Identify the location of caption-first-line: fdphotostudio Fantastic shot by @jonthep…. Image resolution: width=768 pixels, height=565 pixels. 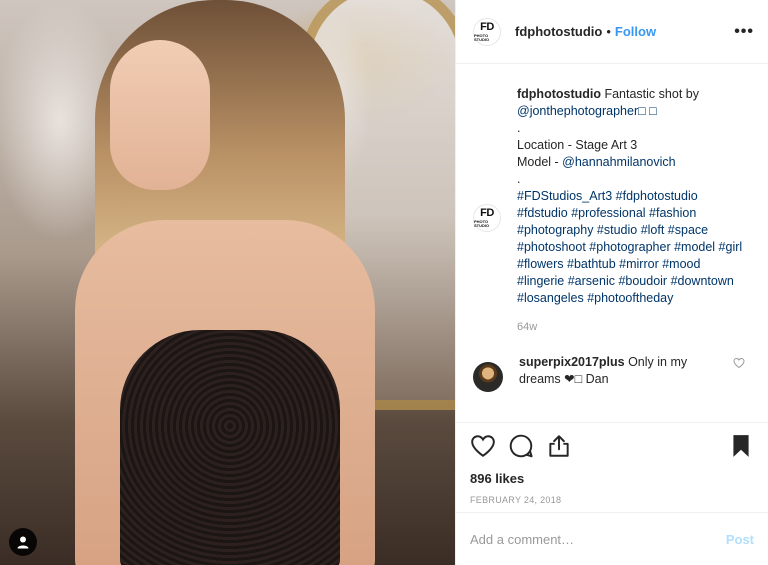
(632, 103).